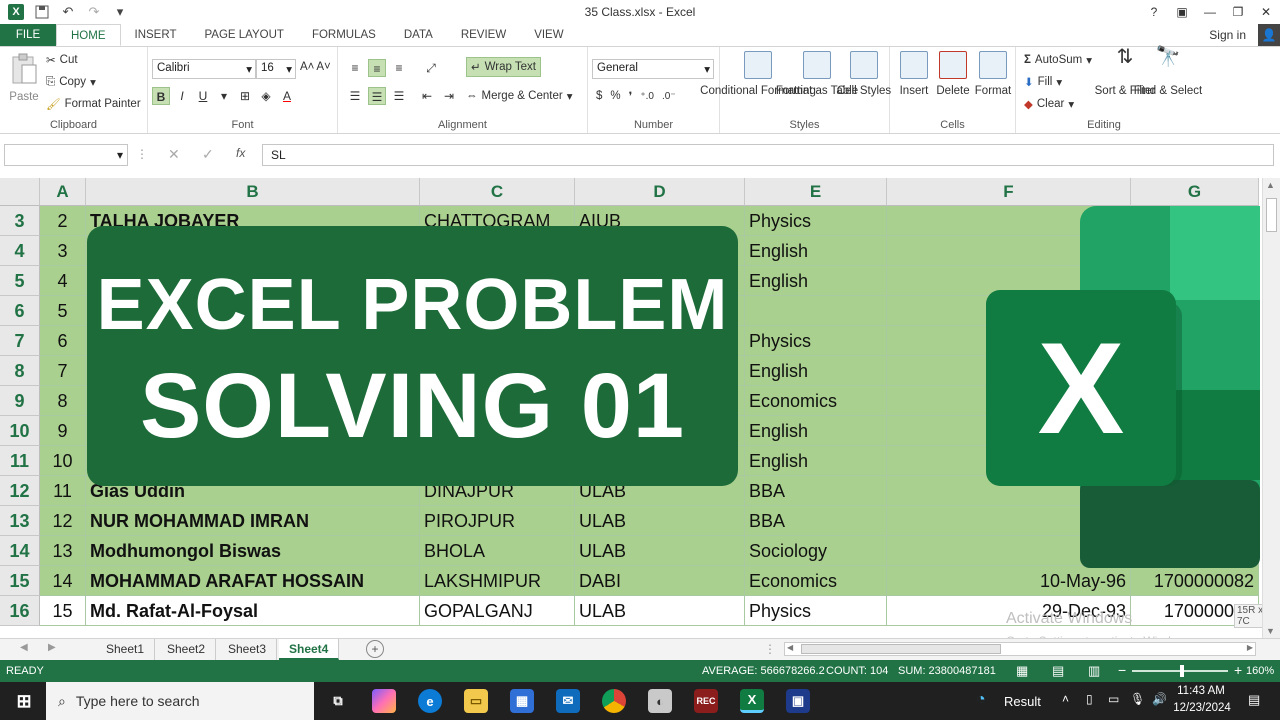 Image resolution: width=1280 pixels, height=720 pixels. Describe the element at coordinates (24, 701) in the screenshot. I see `windows-start-icon: ⊞` at that location.